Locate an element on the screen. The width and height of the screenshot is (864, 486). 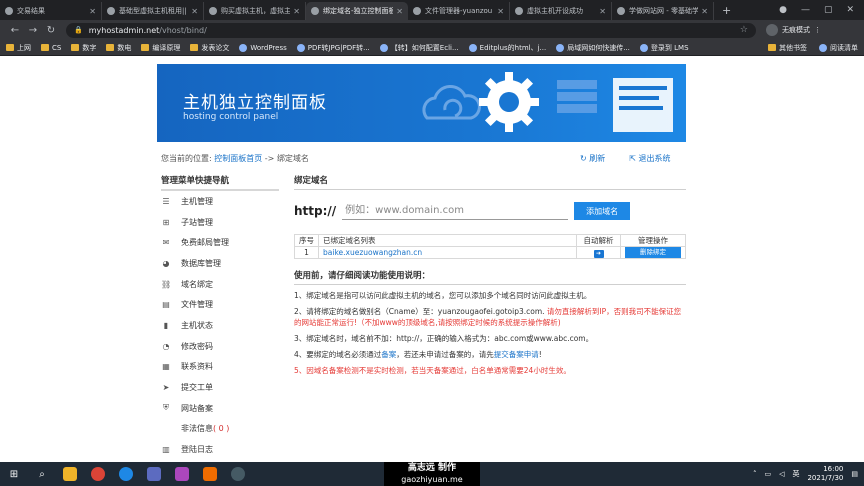
sidebar-item-files: ▤ 文件管理 is located at coordinates (220, 304).